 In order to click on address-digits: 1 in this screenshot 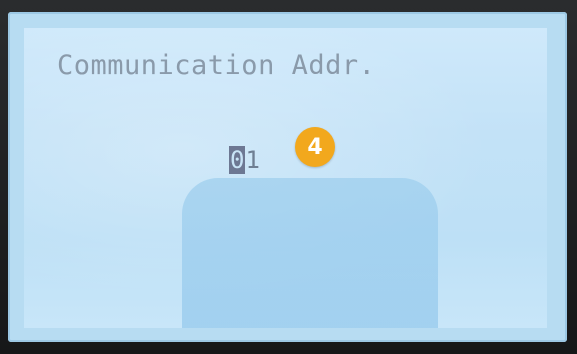, I will do `click(252, 160)`.